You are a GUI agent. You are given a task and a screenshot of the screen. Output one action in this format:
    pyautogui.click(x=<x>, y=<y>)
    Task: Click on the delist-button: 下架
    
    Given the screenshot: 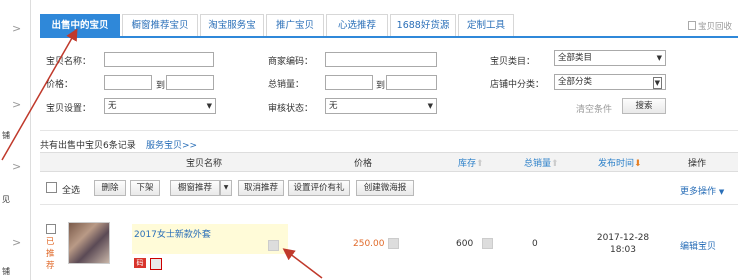 What is the action you would take?
    pyautogui.click(x=145, y=188)
    